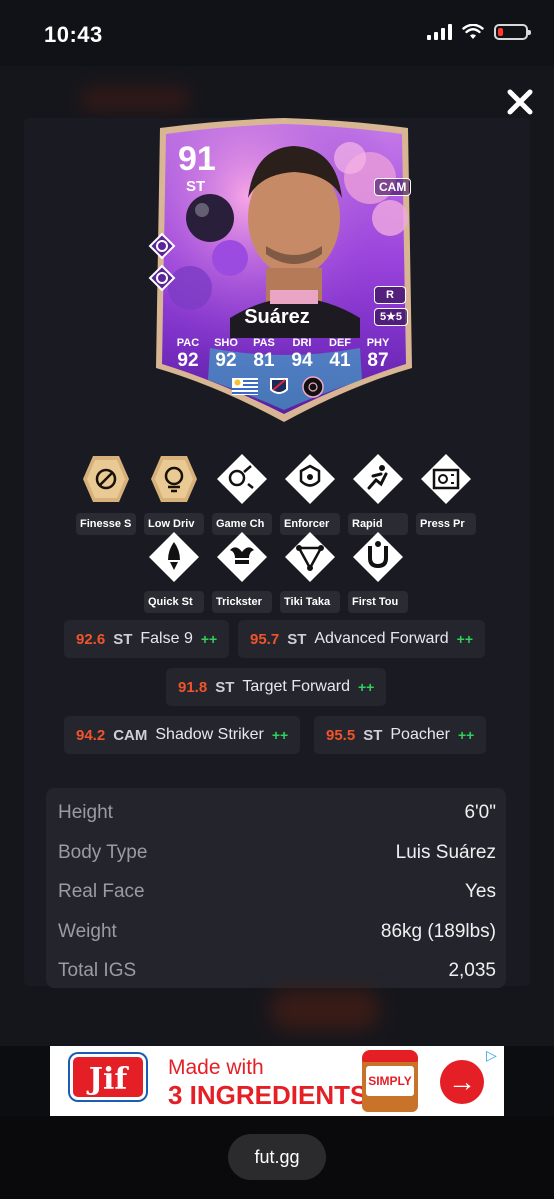 The height and width of the screenshot is (1199, 554). I want to click on role-score: 95.5, so click(341, 735).